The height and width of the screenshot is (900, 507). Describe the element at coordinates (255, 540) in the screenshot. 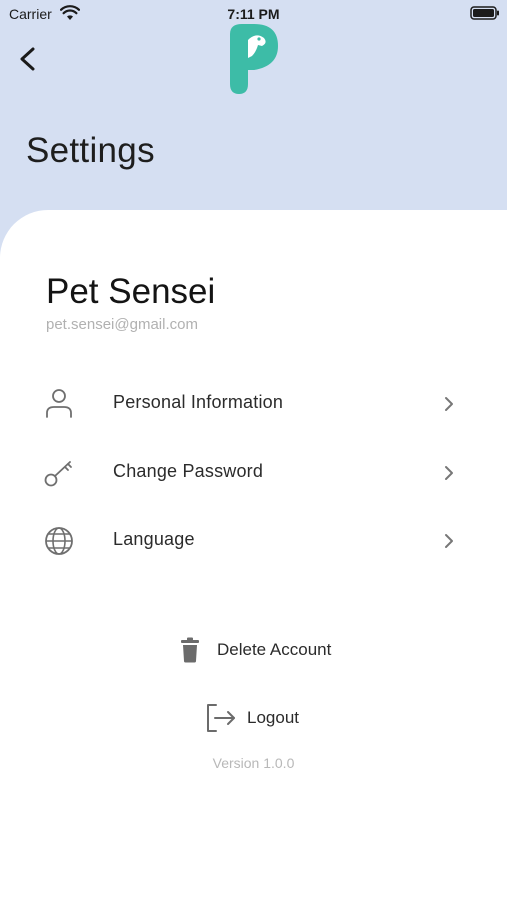

I see `menu-item-language: Language` at that location.